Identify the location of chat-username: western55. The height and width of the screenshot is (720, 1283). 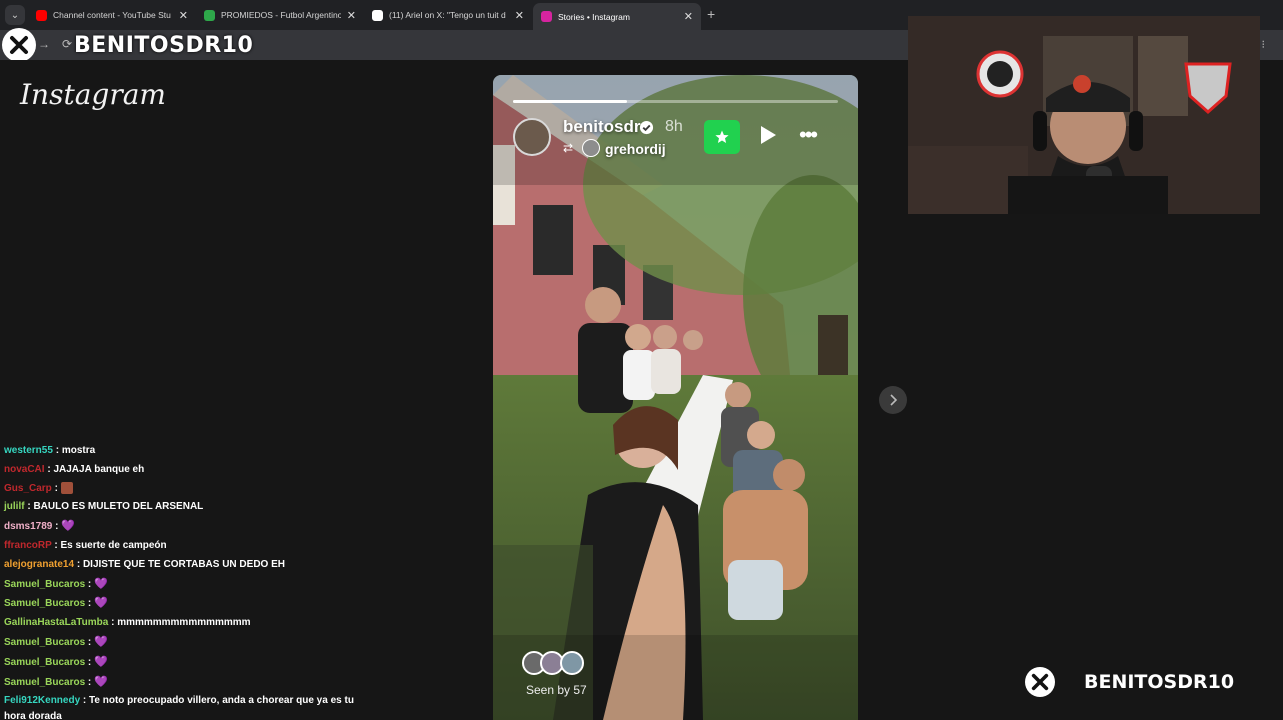
(28, 450).